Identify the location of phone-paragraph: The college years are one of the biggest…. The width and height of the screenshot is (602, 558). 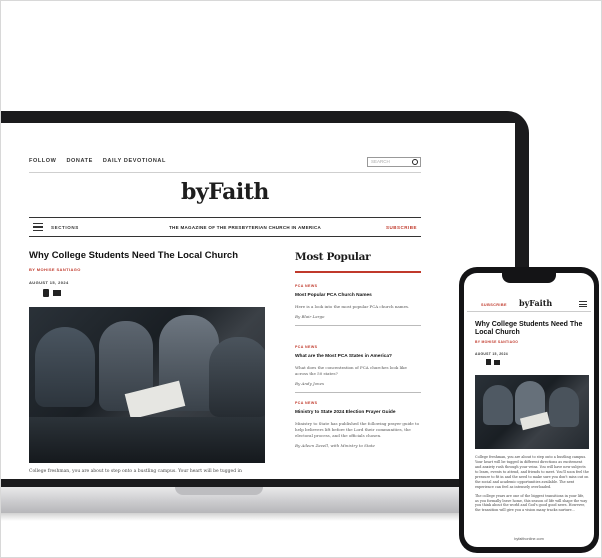
(531, 503).